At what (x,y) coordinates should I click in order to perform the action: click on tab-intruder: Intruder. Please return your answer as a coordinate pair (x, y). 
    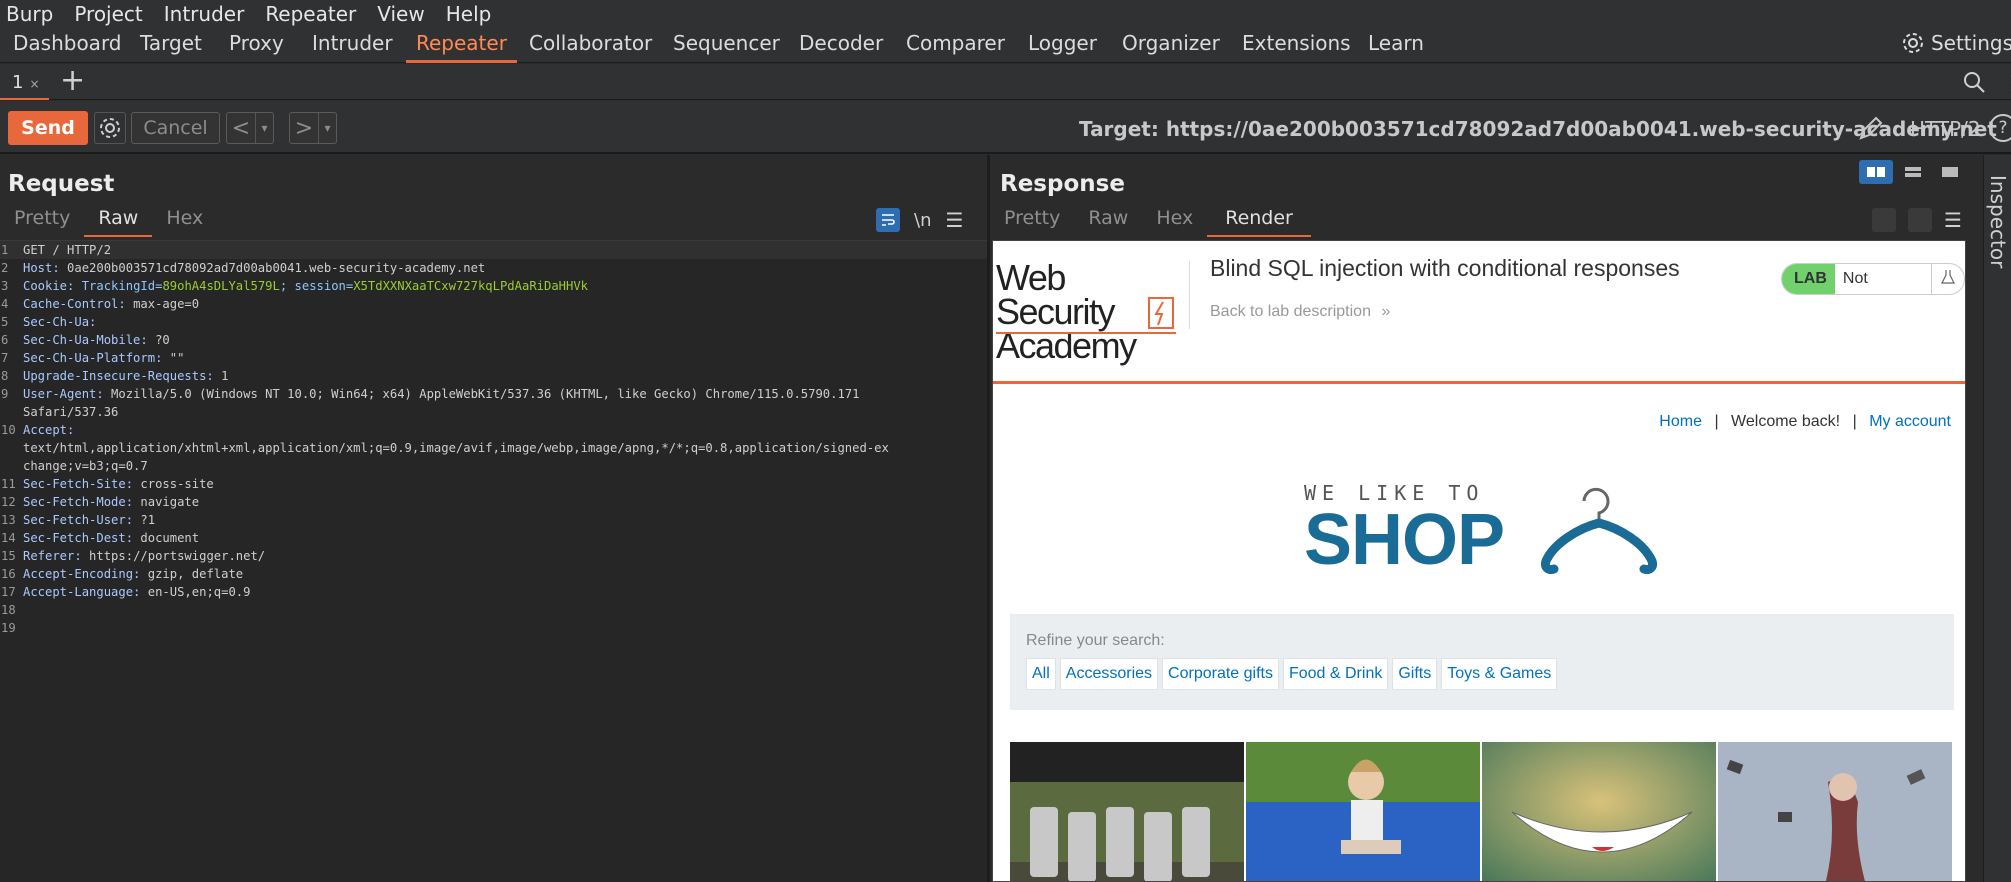
    Looking at the image, I should click on (352, 46).